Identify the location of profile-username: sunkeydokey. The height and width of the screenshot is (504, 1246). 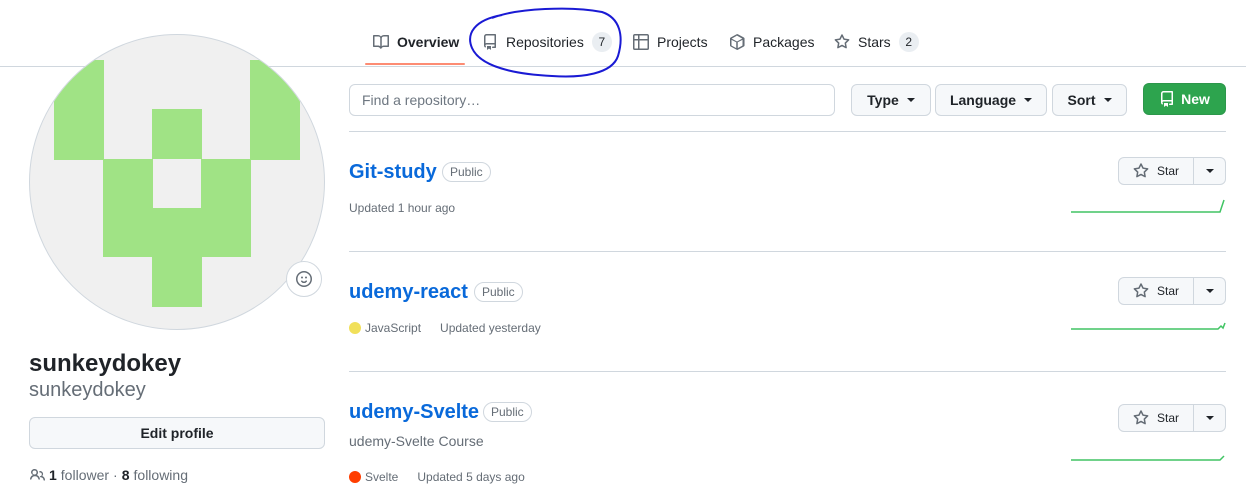
(87, 390).